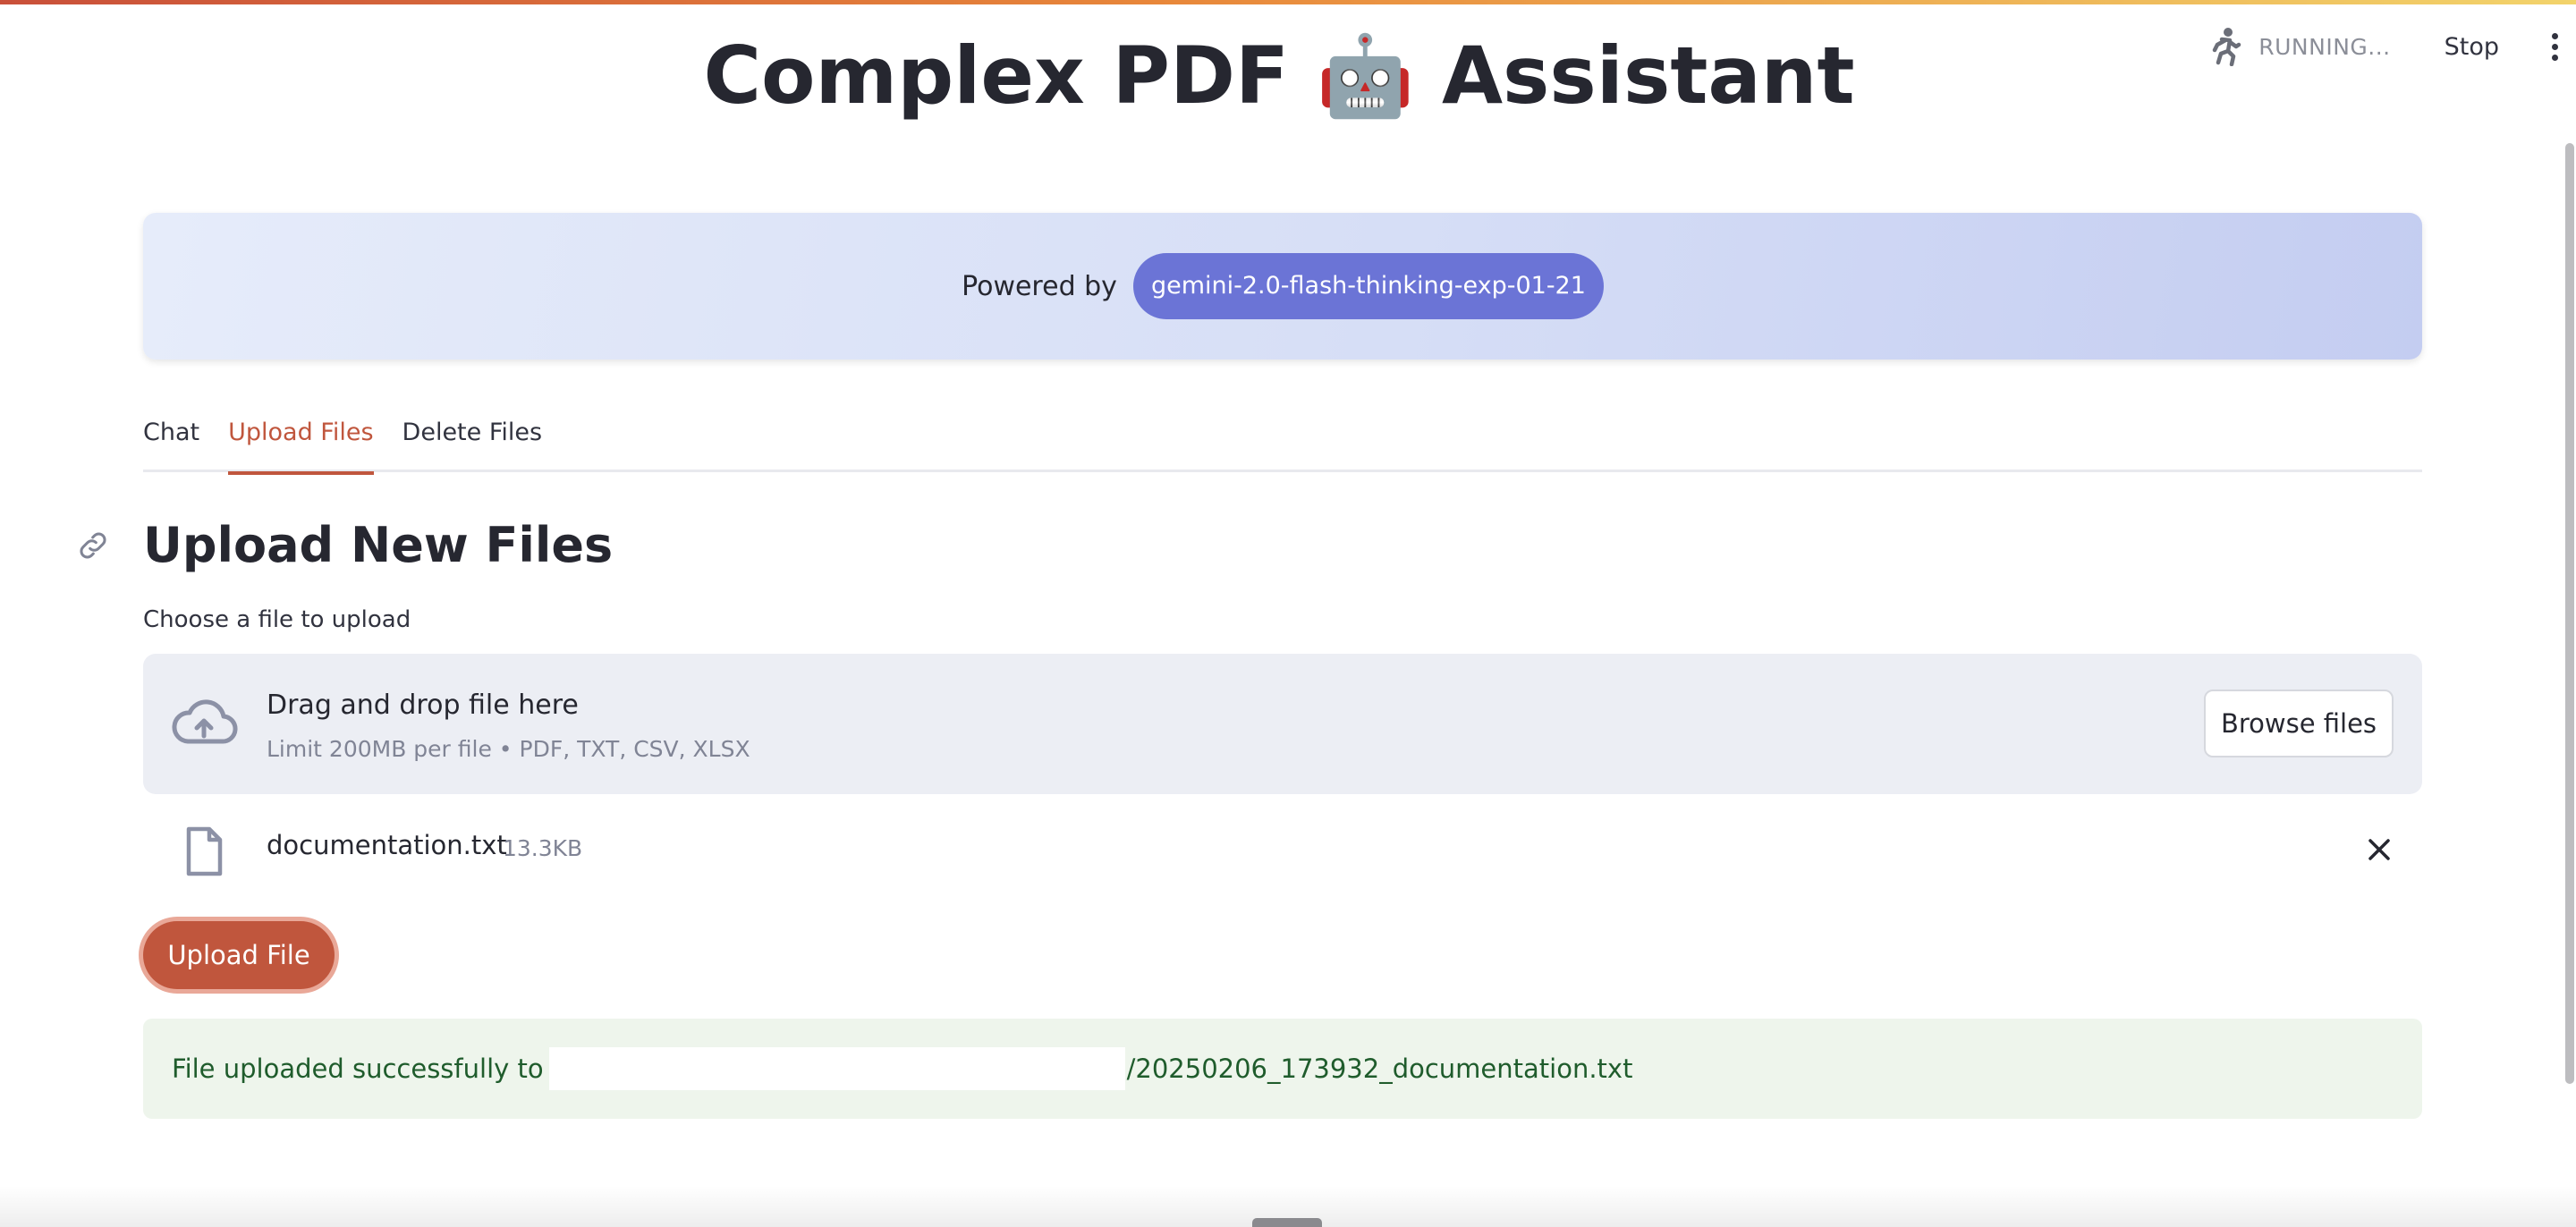  Describe the element at coordinates (93, 545) in the screenshot. I see `link-icon` at that location.